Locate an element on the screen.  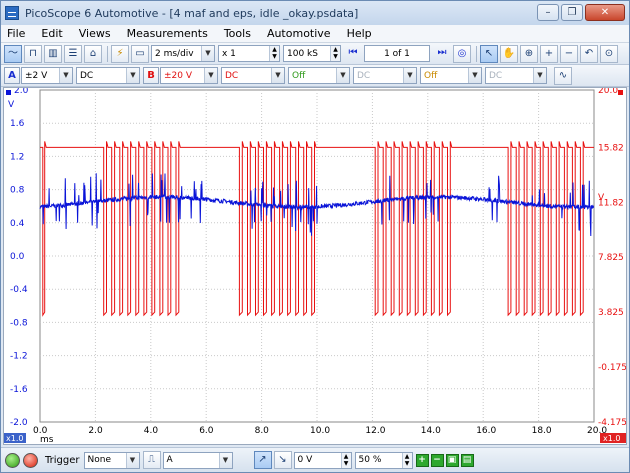
zoom-stepper: x 1 ▲ ▼ is located at coordinates (249, 53).